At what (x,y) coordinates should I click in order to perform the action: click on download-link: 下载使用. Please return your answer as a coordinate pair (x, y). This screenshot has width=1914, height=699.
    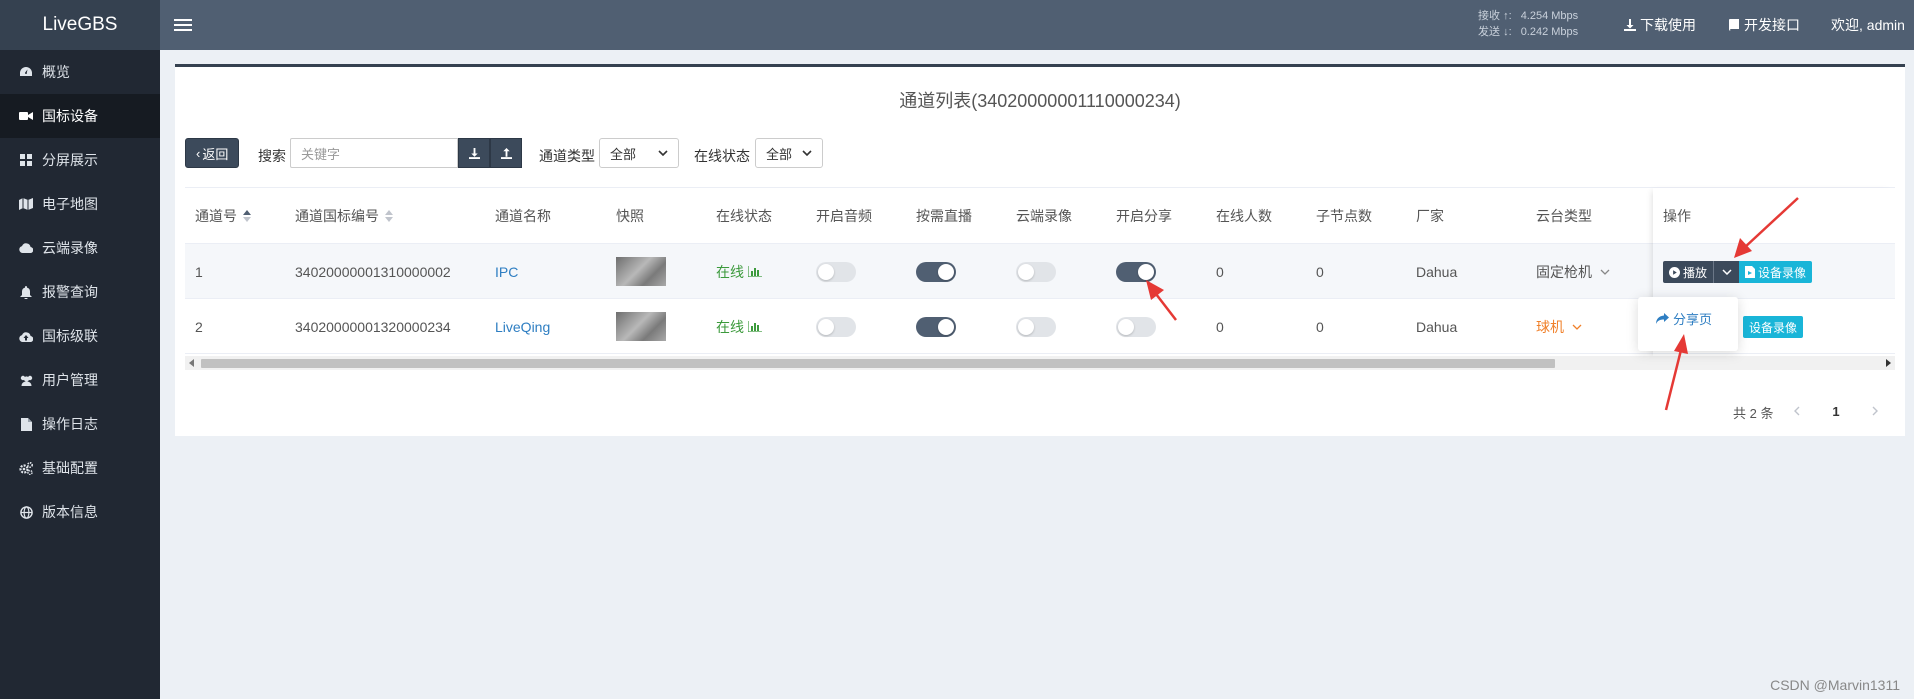
    Looking at the image, I should click on (1660, 25).